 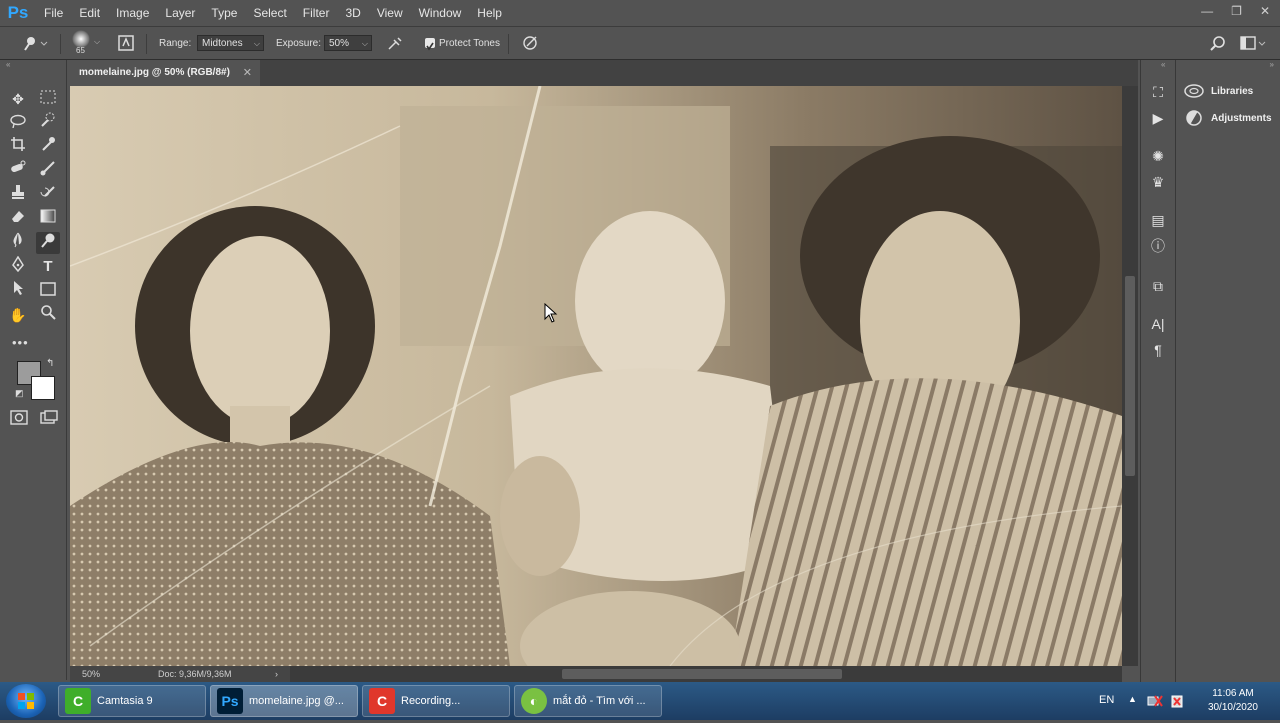 I want to click on collapse-icon: «, so click(x=8, y=64).